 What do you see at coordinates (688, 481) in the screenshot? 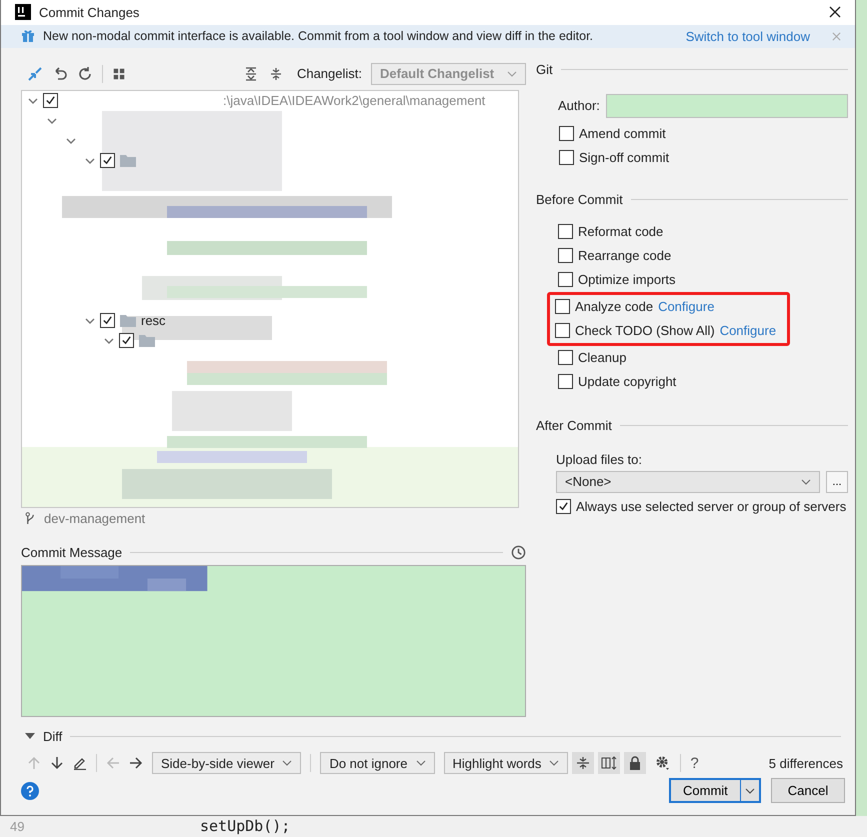
I see `upload-dropdown: <None>` at bounding box center [688, 481].